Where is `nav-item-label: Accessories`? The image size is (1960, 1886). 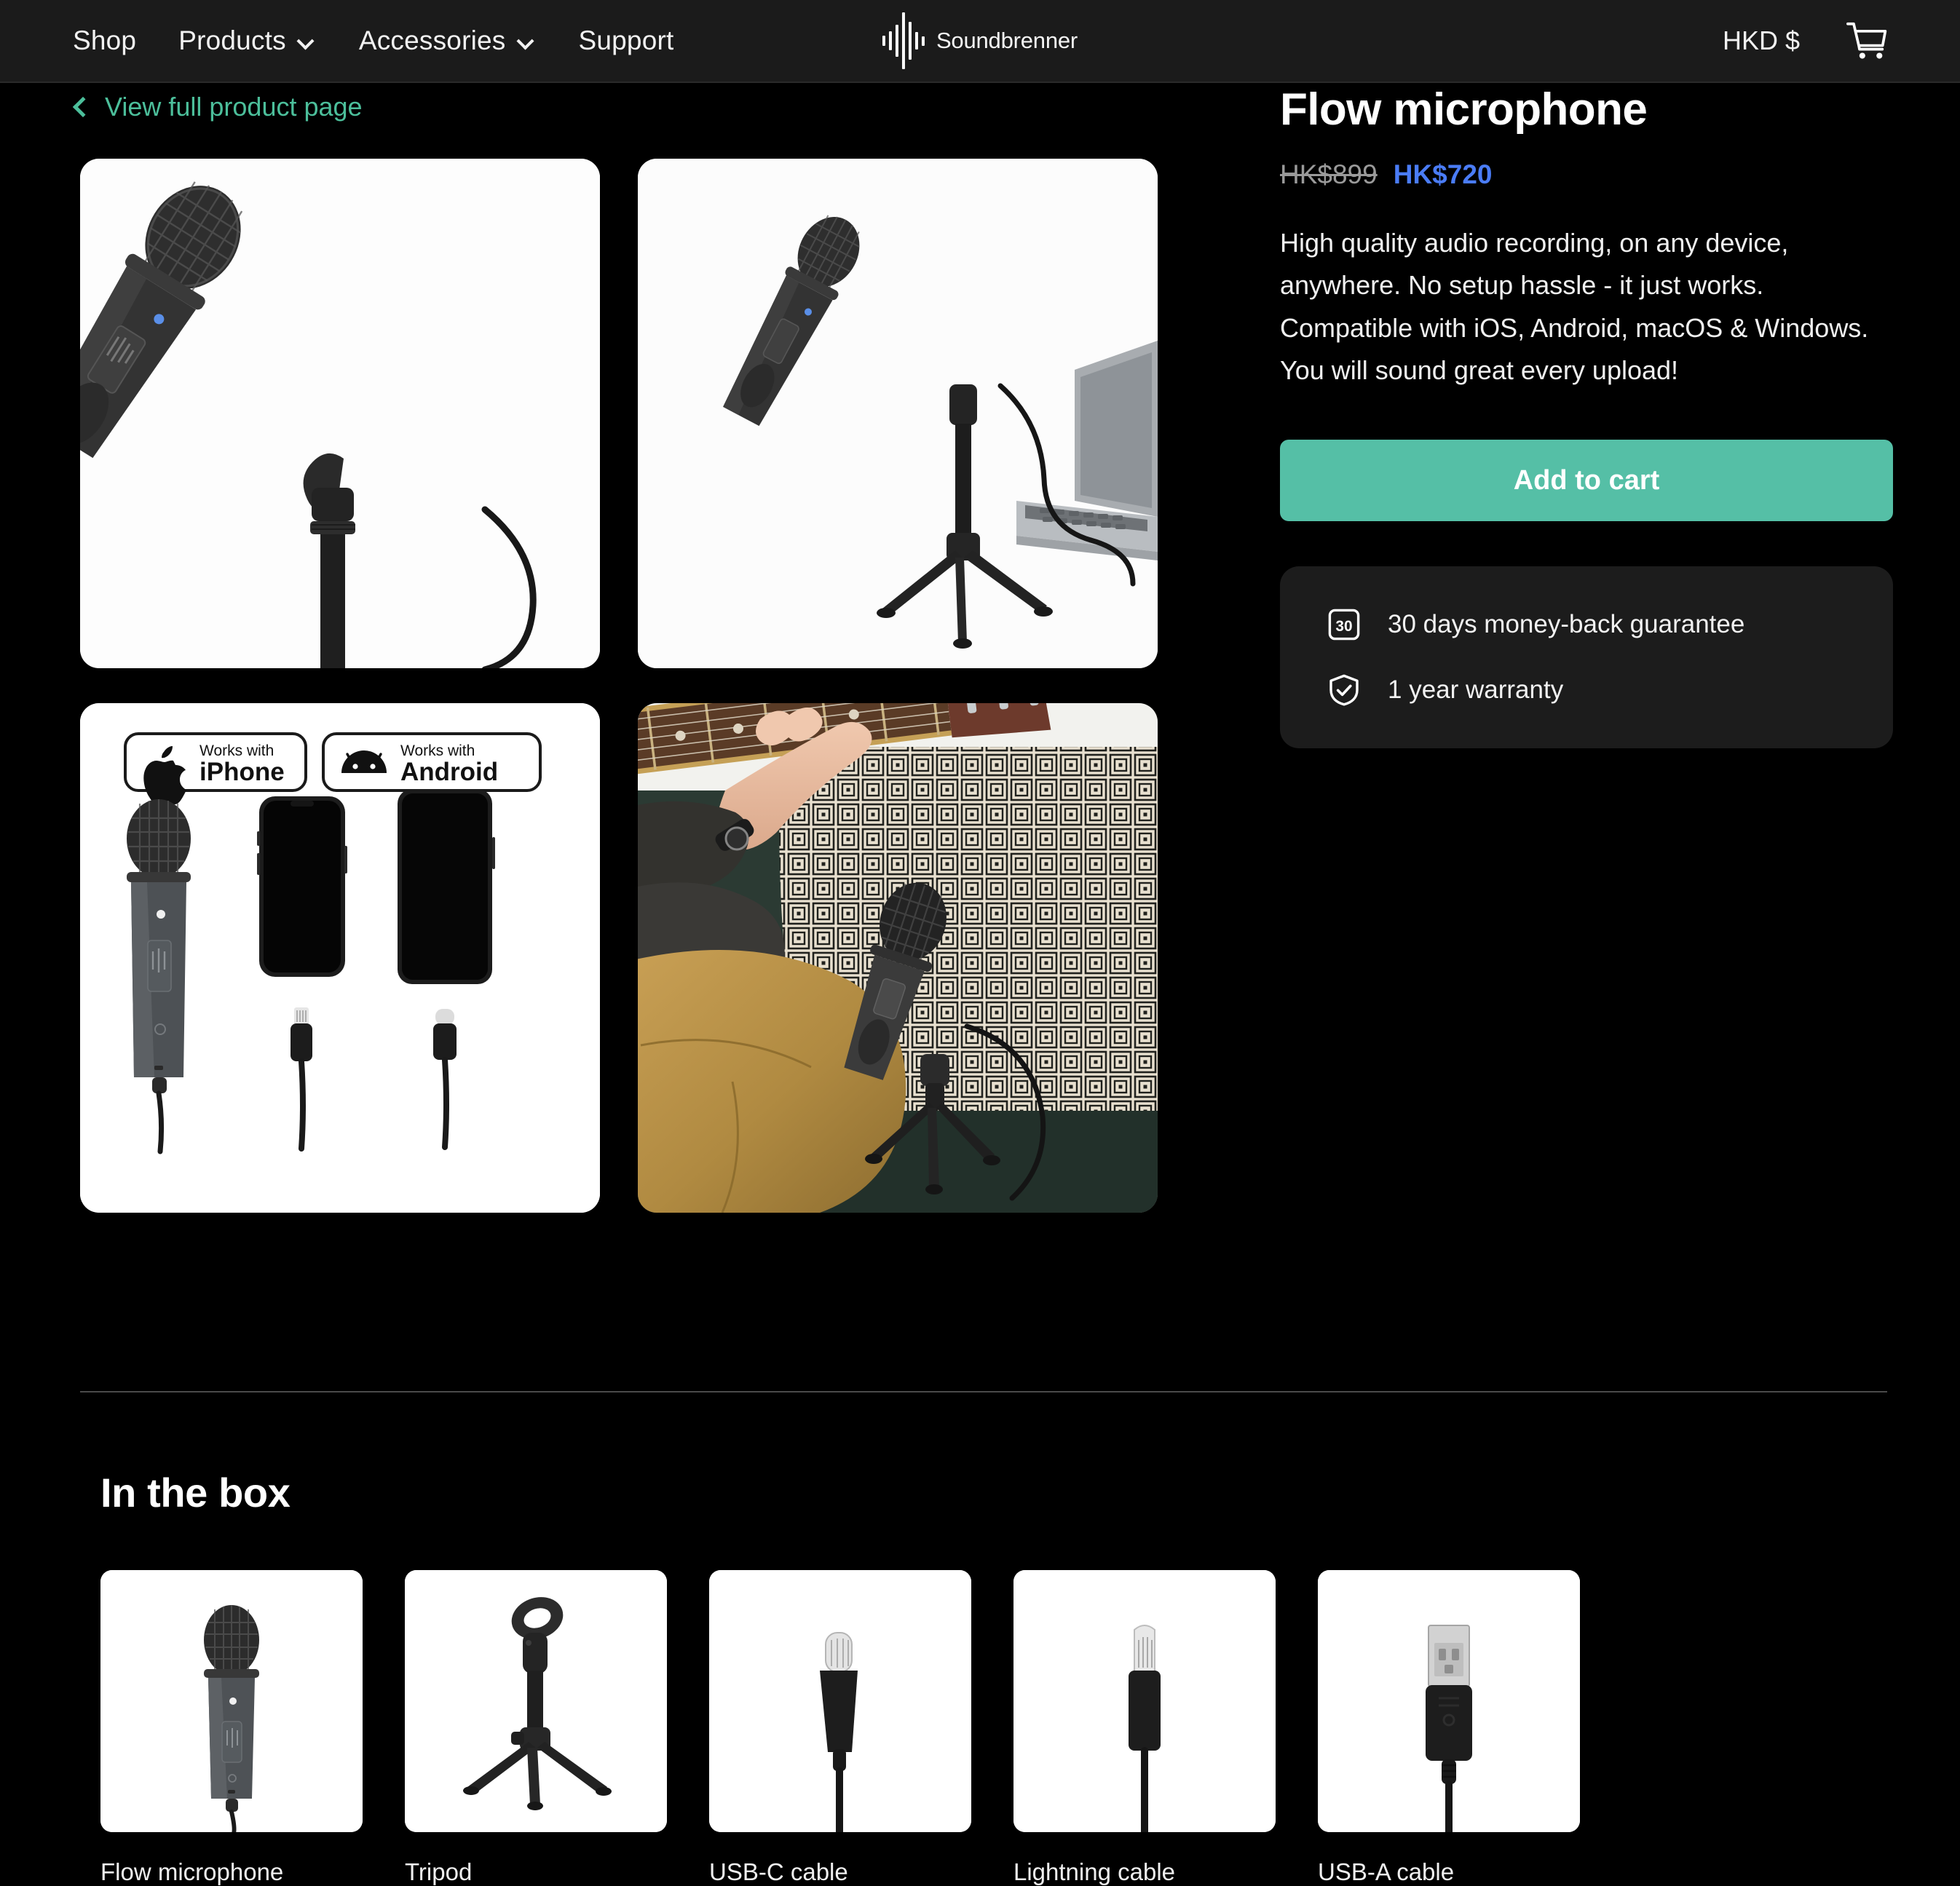
nav-item-label: Accessories is located at coordinates (432, 40).